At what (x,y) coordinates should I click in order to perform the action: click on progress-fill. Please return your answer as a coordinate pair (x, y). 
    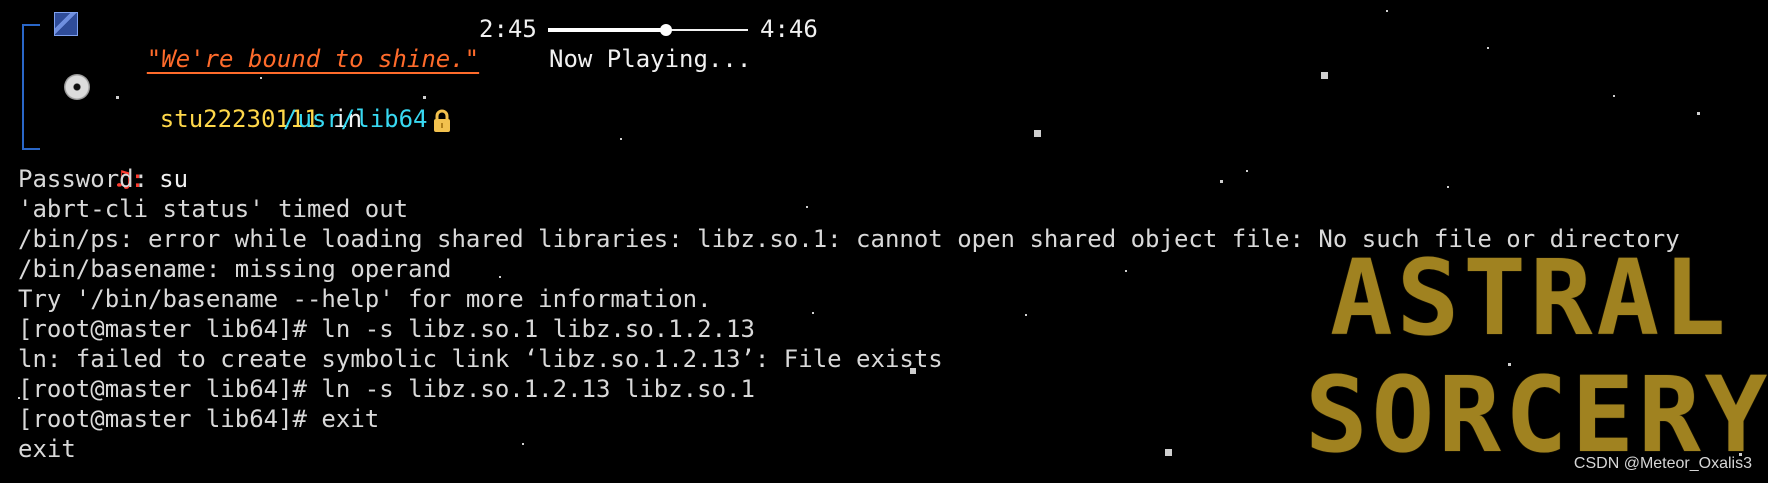
    Looking at the image, I should click on (607, 30).